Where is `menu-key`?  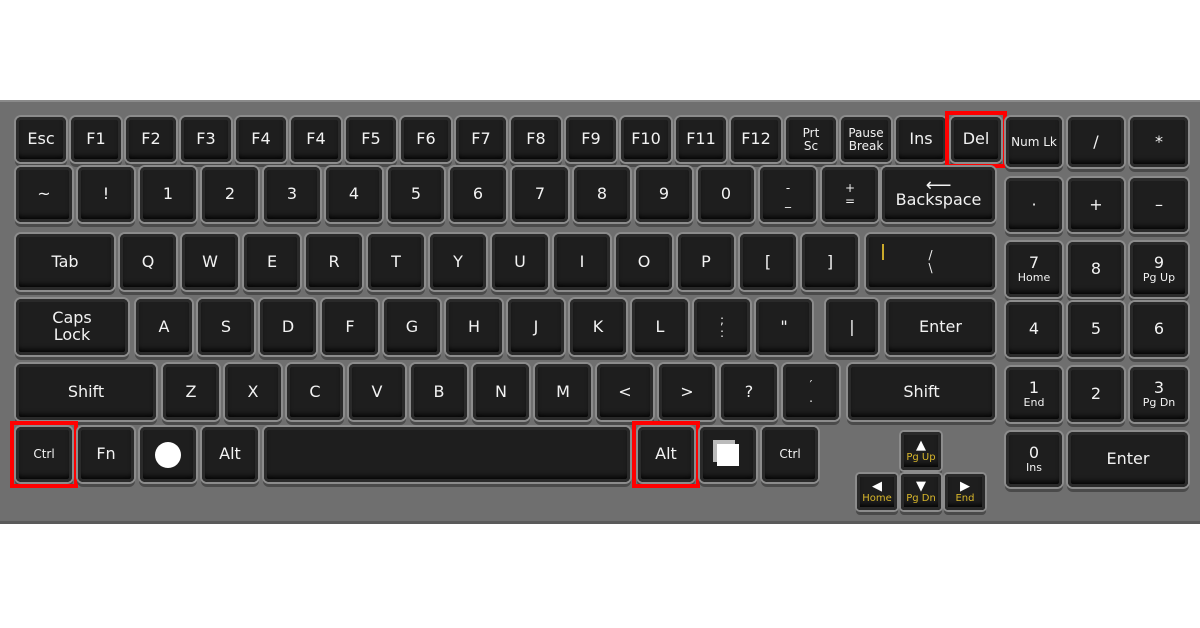
menu-key is located at coordinates (728, 454).